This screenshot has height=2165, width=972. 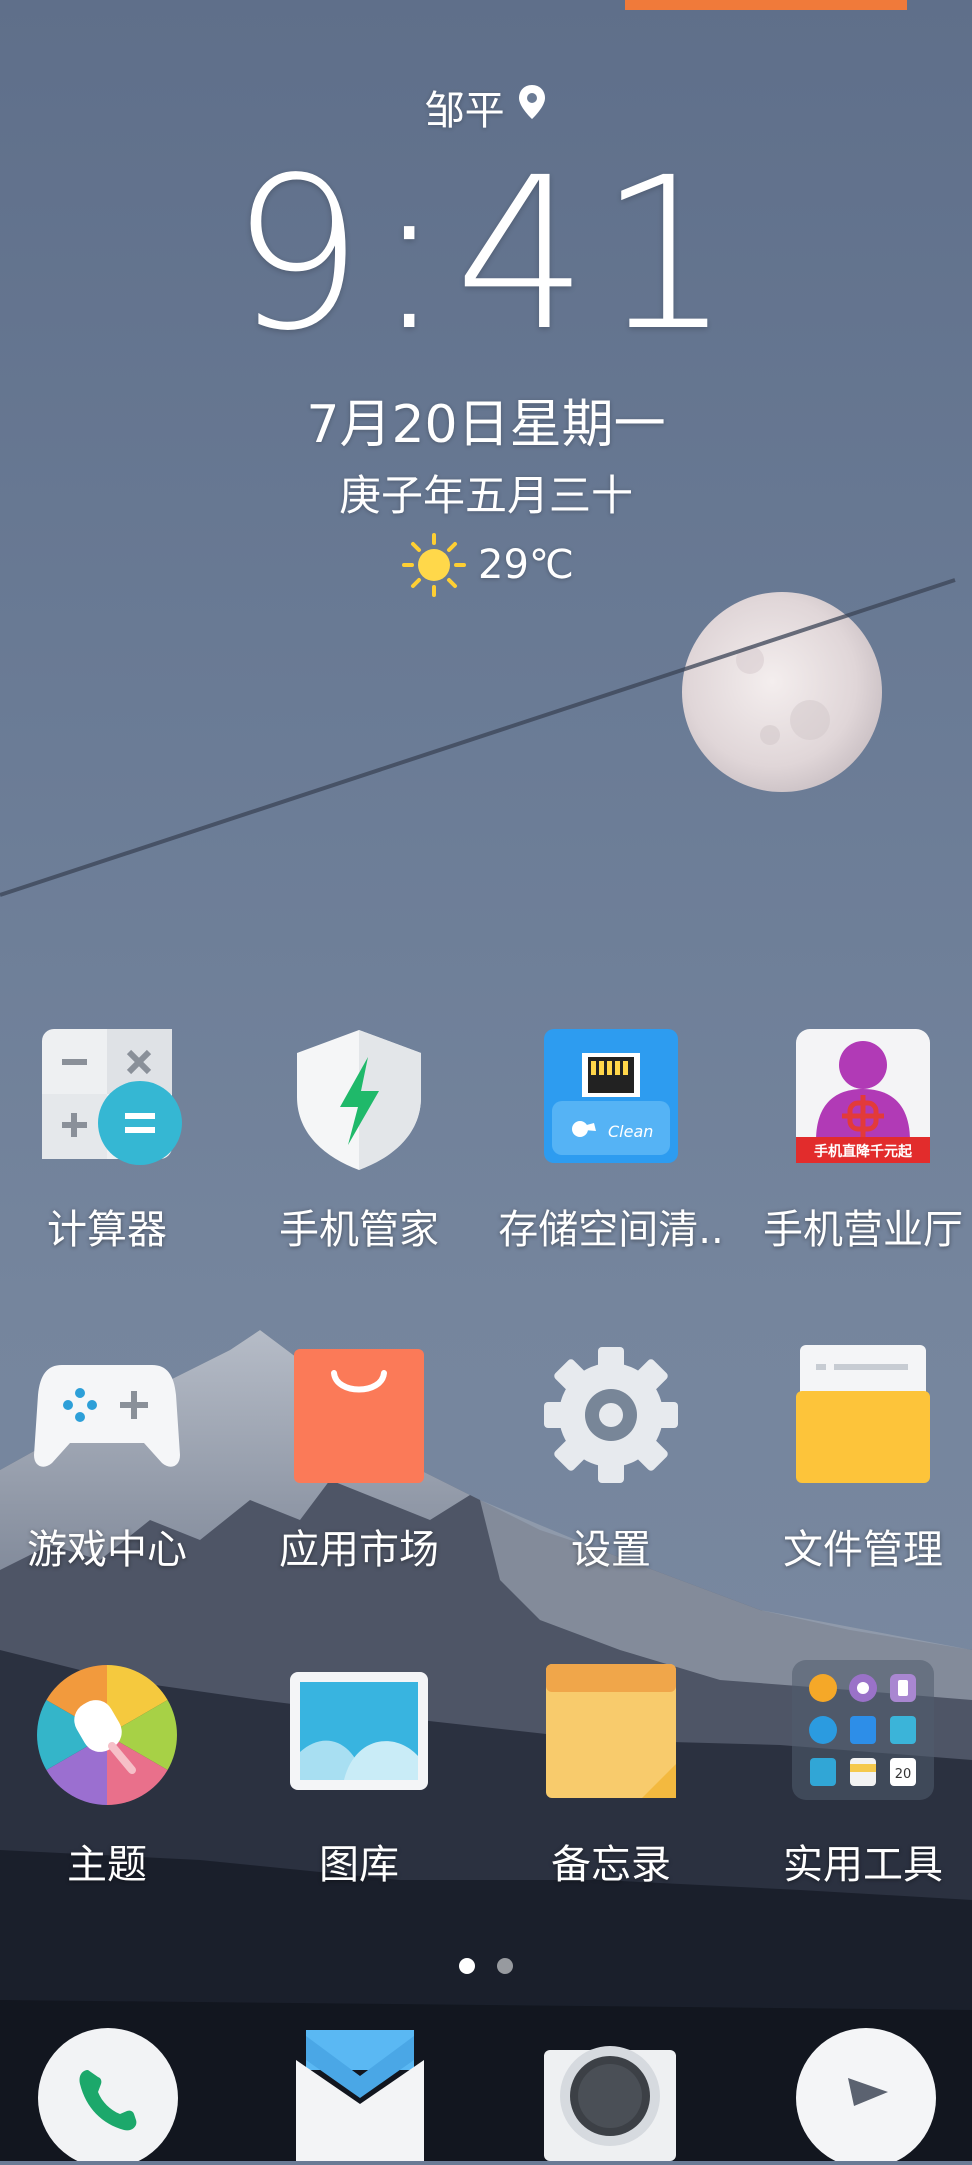 What do you see at coordinates (107, 1735) in the screenshot?
I see `theme-palette-icon` at bounding box center [107, 1735].